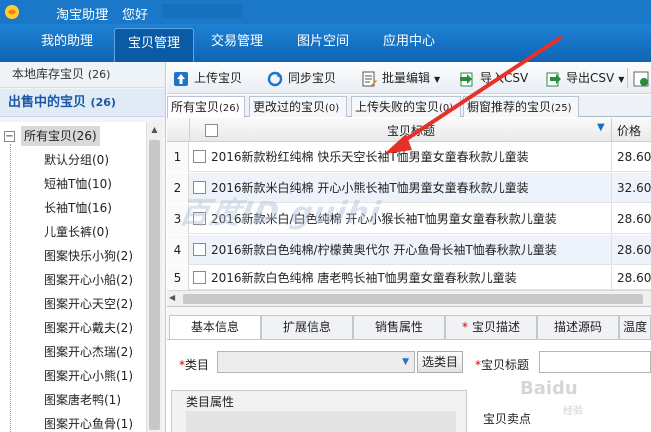  I want to click on tab-upload-failed: 上传失败的宝贝(0), so click(406, 106).